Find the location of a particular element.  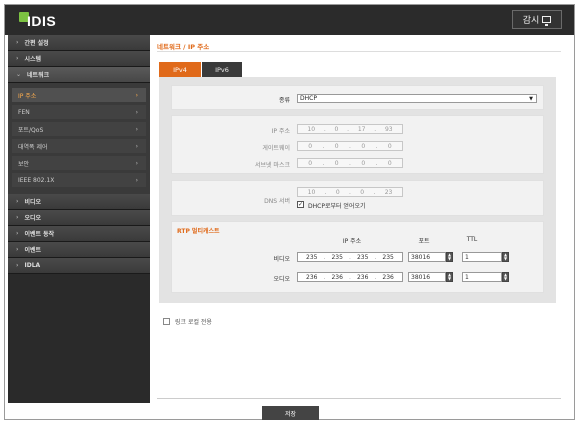

menu-label: IDLA is located at coordinates (32, 265).